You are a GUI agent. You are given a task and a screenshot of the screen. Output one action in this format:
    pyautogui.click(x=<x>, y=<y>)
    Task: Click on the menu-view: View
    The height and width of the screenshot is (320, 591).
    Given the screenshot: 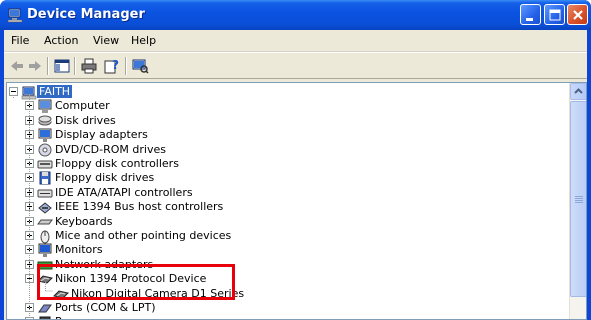 What is the action you would take?
    pyautogui.click(x=106, y=40)
    